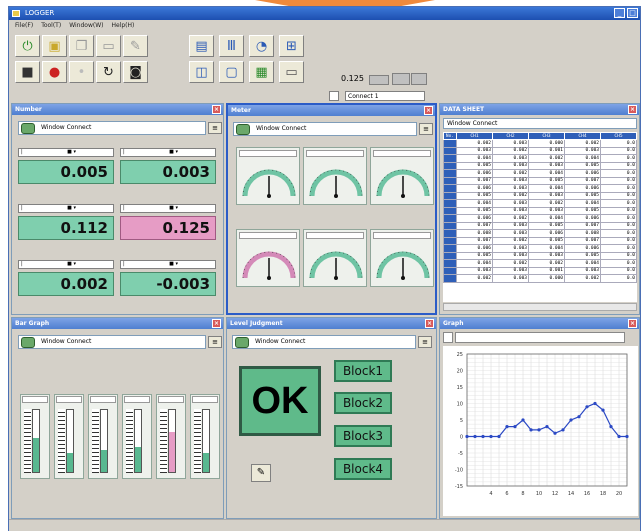 This screenshot has height=531, width=641. What do you see at coordinates (291, 46) in the screenshot?
I see `display-grid-icon: ⊞` at bounding box center [291, 46].